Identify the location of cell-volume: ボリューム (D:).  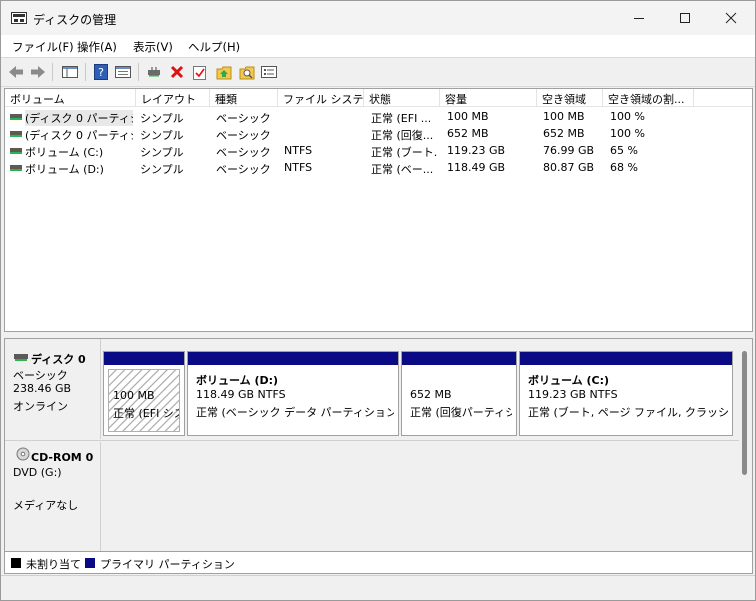
(64, 169).